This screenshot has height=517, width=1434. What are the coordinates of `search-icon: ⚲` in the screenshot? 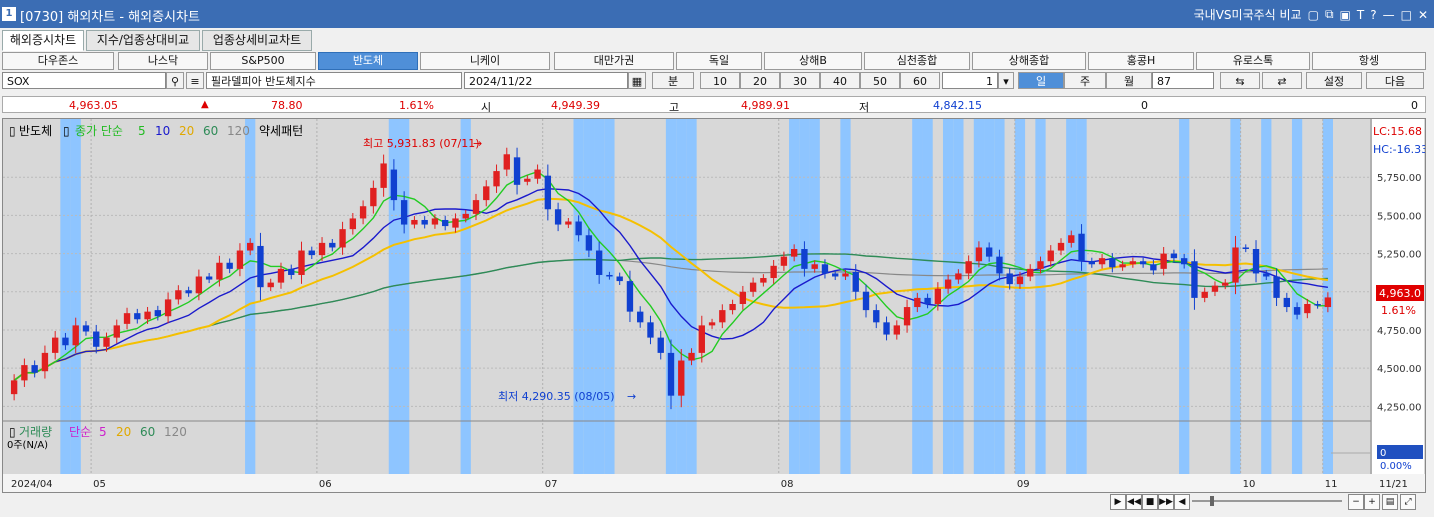 It's located at (175, 80).